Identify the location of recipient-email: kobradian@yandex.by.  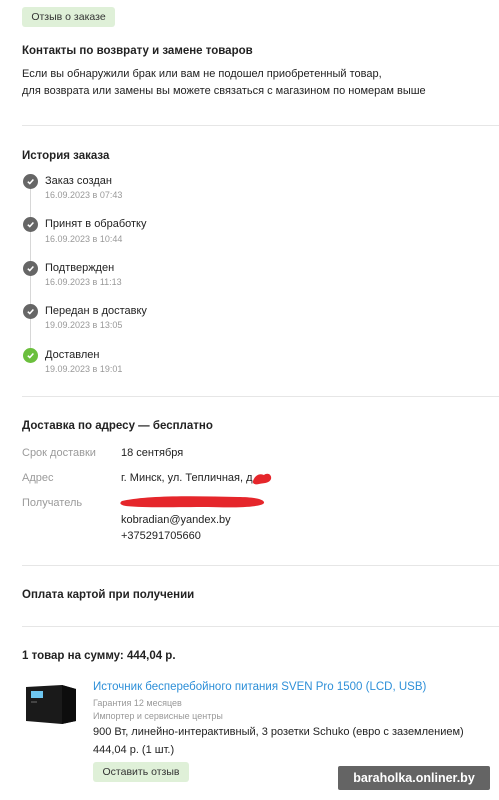
(176, 520).